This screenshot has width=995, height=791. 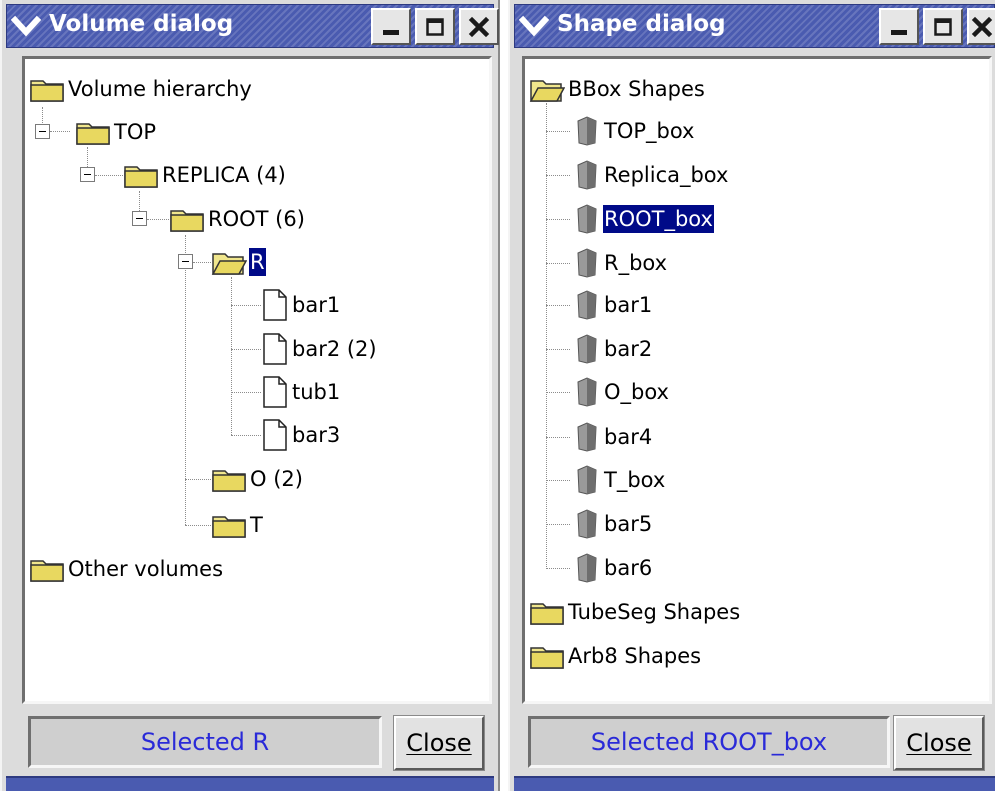 I want to click on tree-node-tubeseg-shapes: TubeSeg Shapes, so click(x=635, y=612).